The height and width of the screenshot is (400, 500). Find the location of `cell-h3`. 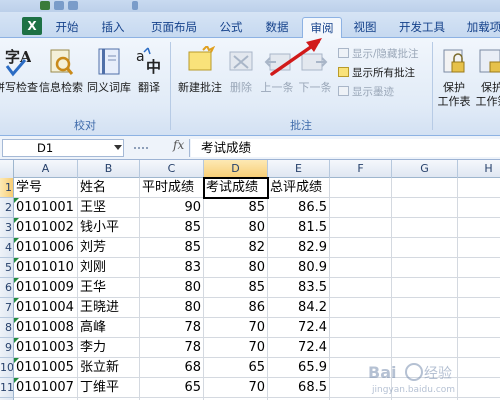

cell-h3 is located at coordinates (479, 228).